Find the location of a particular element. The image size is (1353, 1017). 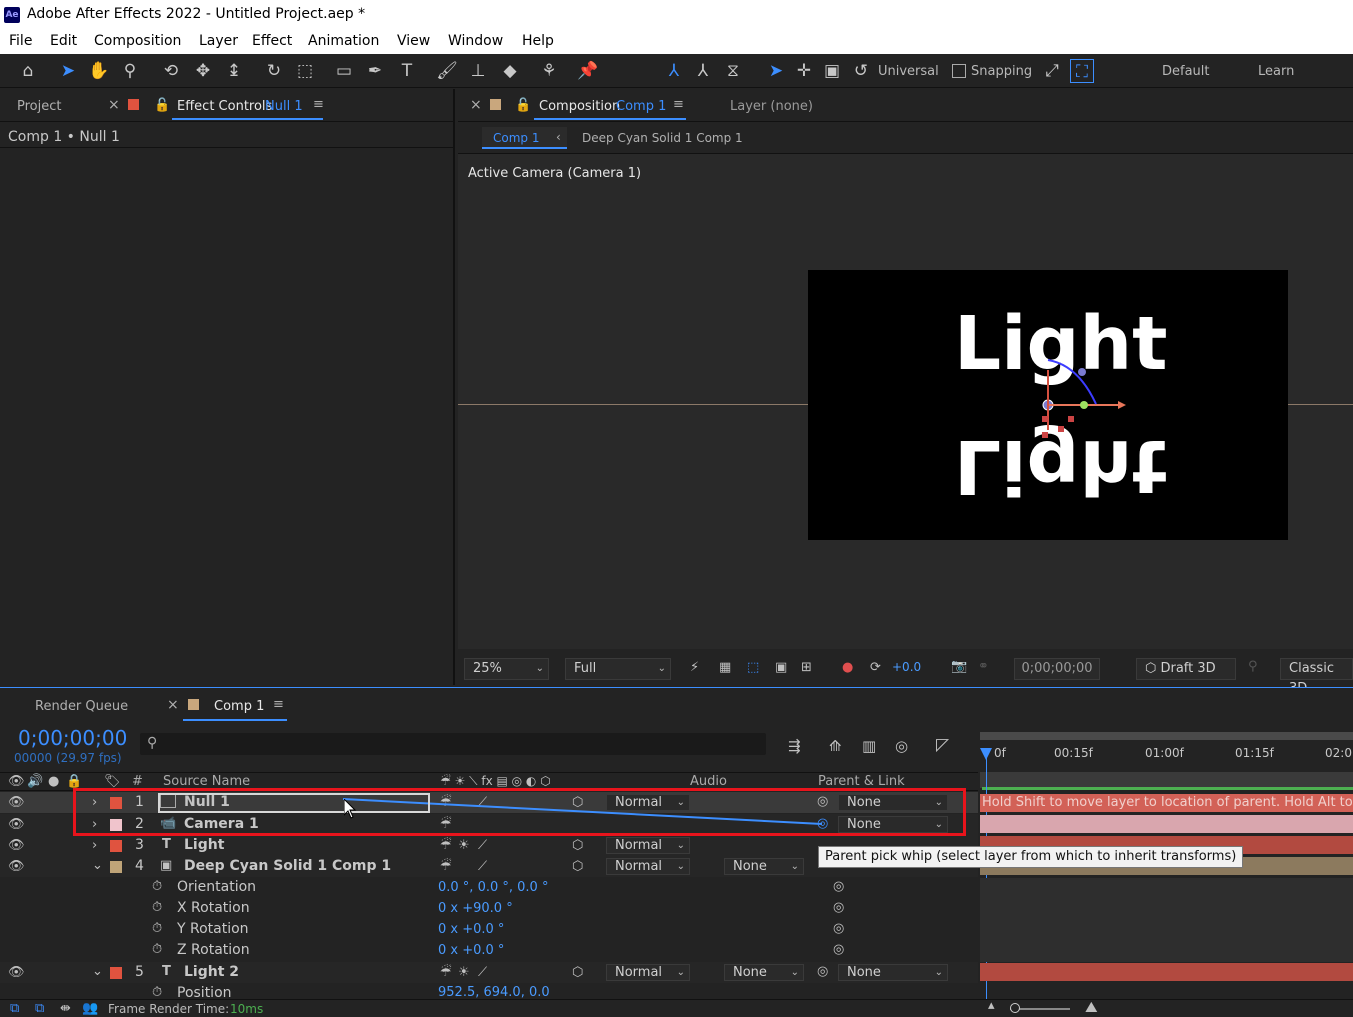

menu-layer: Layer is located at coordinates (218, 41).